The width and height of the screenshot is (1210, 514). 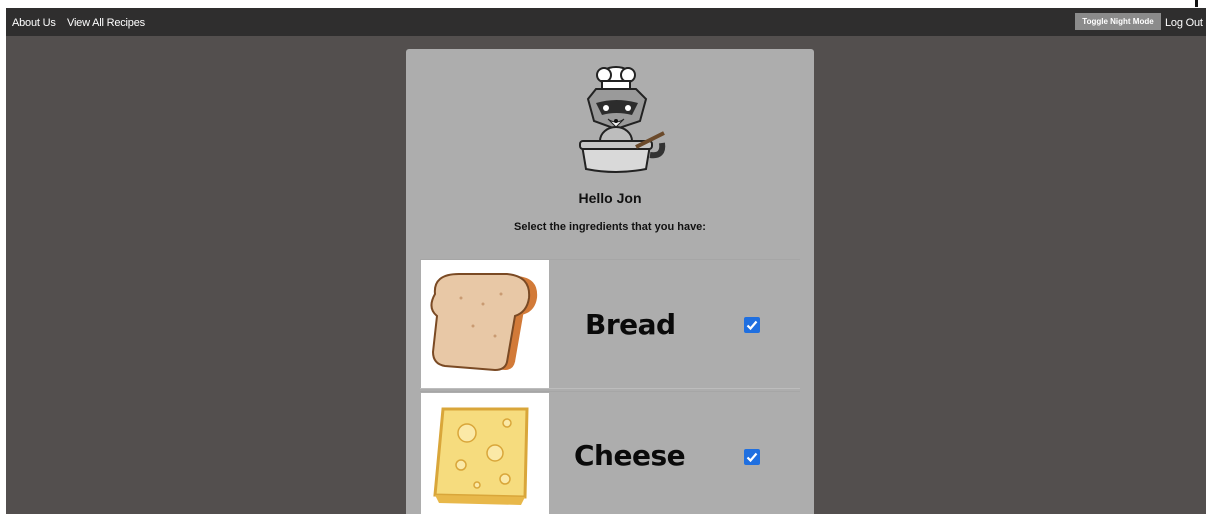 I want to click on bread-icon, so click(x=486, y=323).